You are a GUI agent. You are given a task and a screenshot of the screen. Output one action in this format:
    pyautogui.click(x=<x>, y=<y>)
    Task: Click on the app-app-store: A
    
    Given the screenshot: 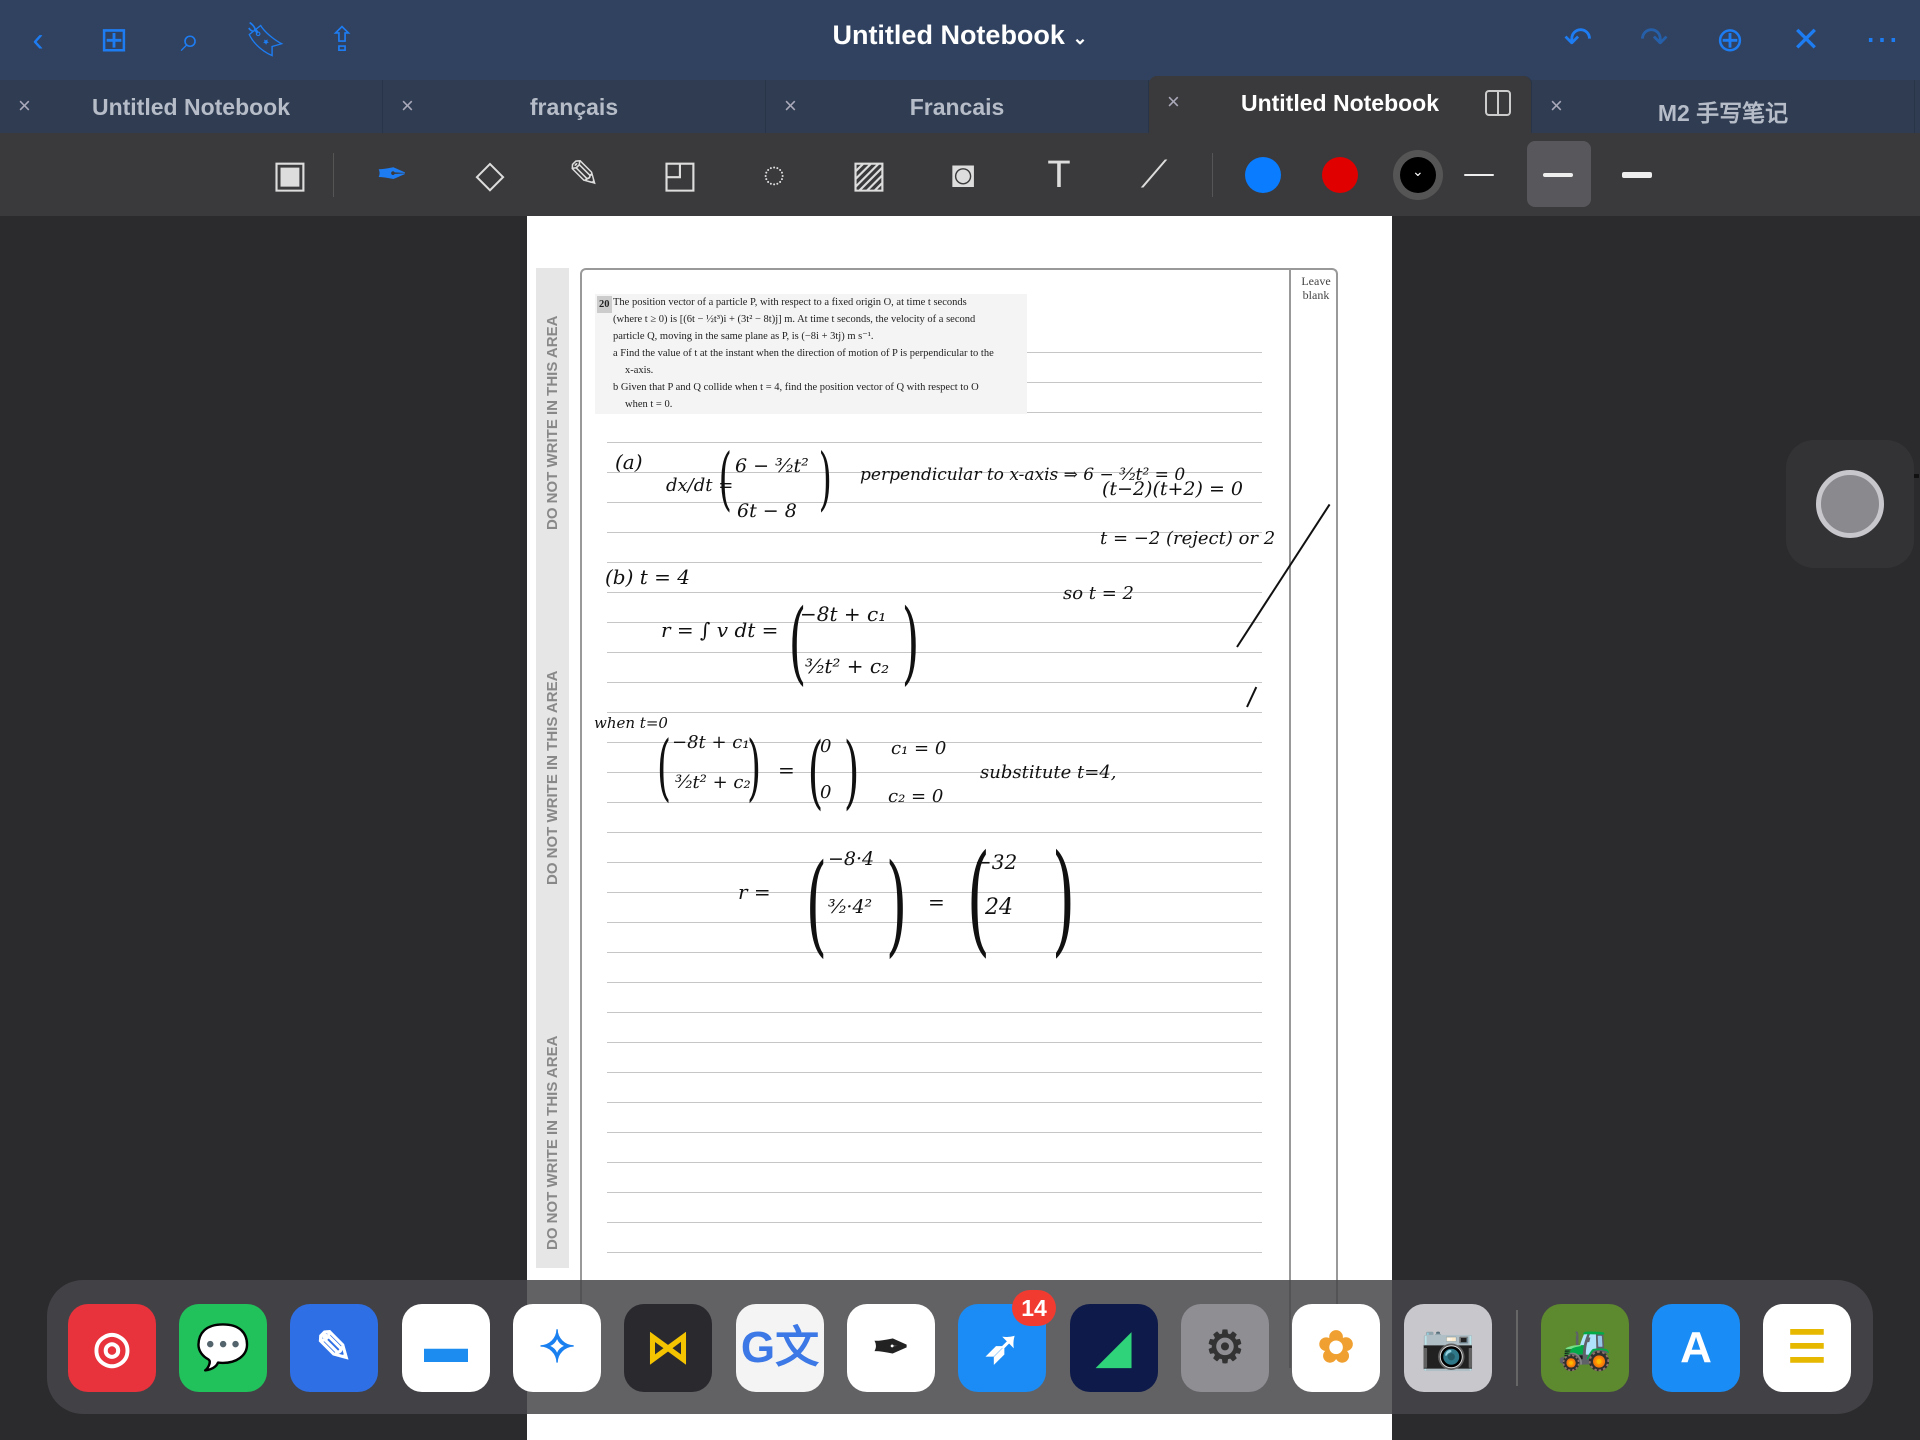 What is the action you would take?
    pyautogui.click(x=1696, y=1348)
    